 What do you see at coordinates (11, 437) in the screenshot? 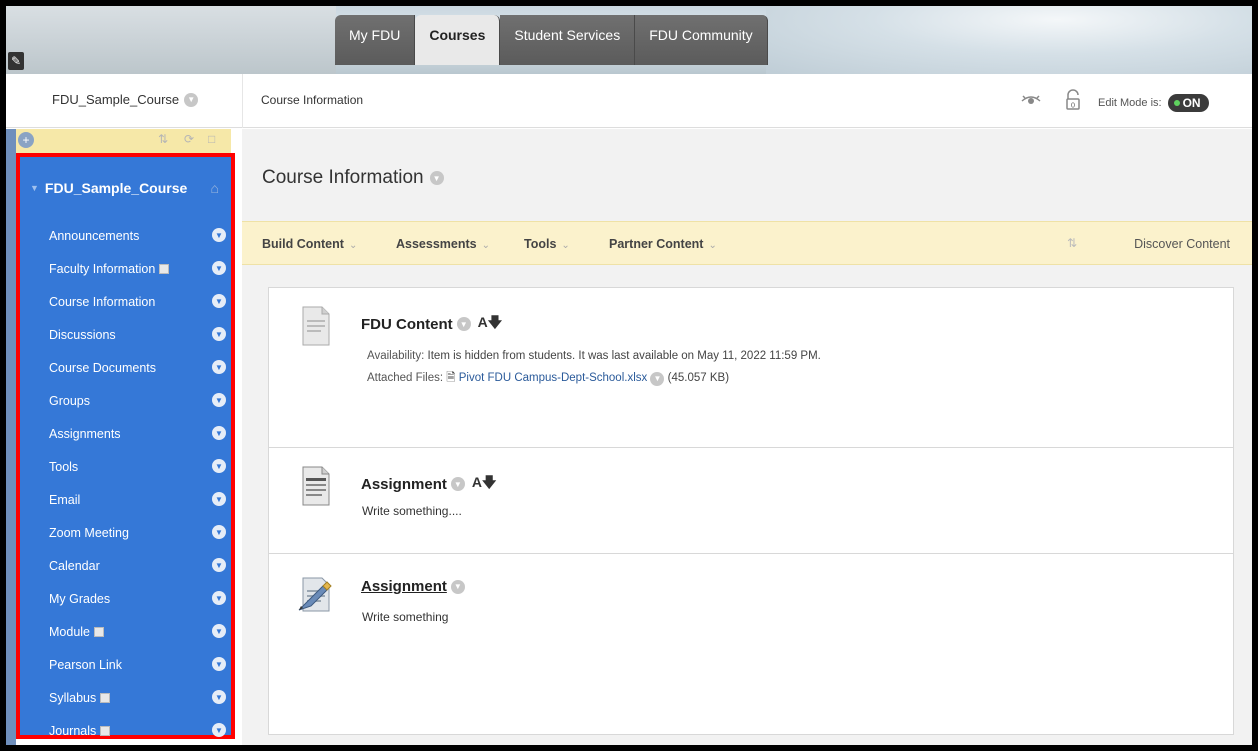
I see `sidebar-edge` at bounding box center [11, 437].